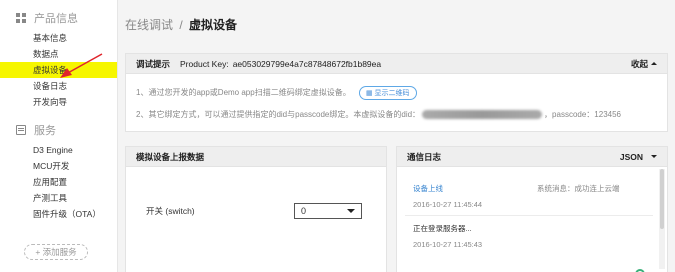  I want to click on report-data-title: 模拟设备上报数据, so click(170, 156).